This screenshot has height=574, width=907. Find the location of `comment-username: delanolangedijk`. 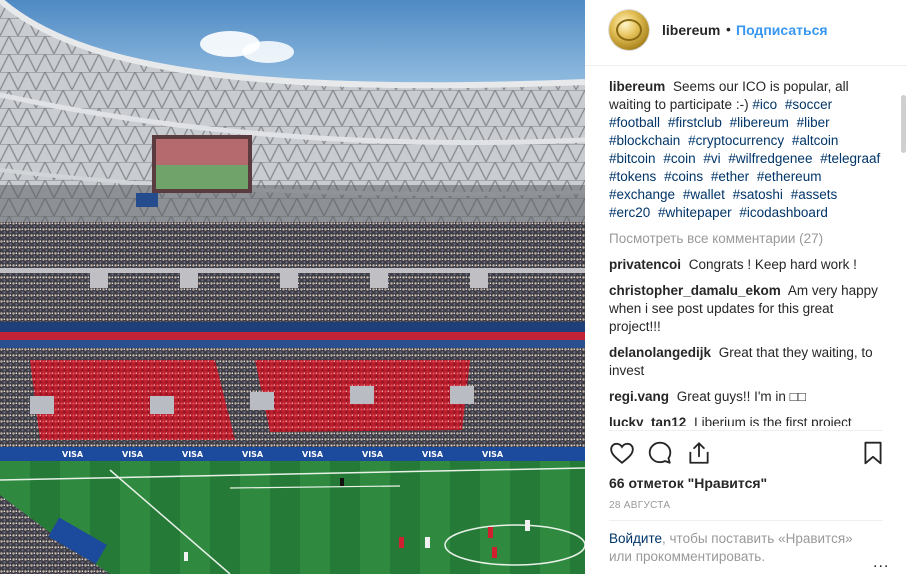

comment-username: delanolangedijk is located at coordinates (660, 352).